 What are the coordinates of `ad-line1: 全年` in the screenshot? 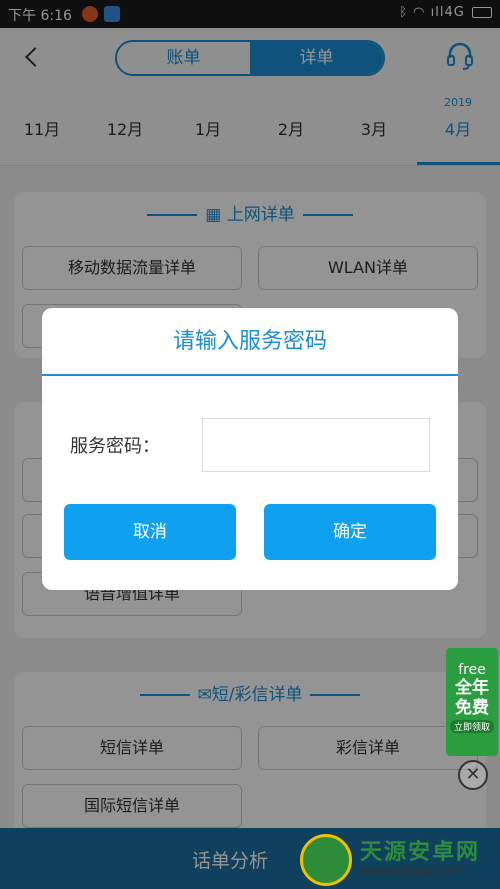 It's located at (472, 688).